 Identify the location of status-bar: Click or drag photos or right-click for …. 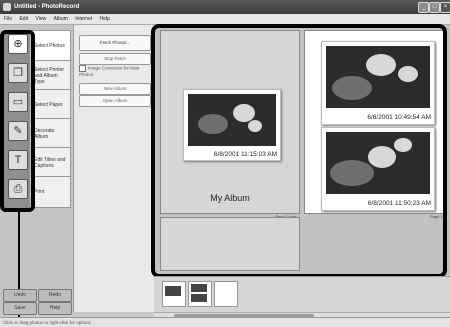
(225, 322).